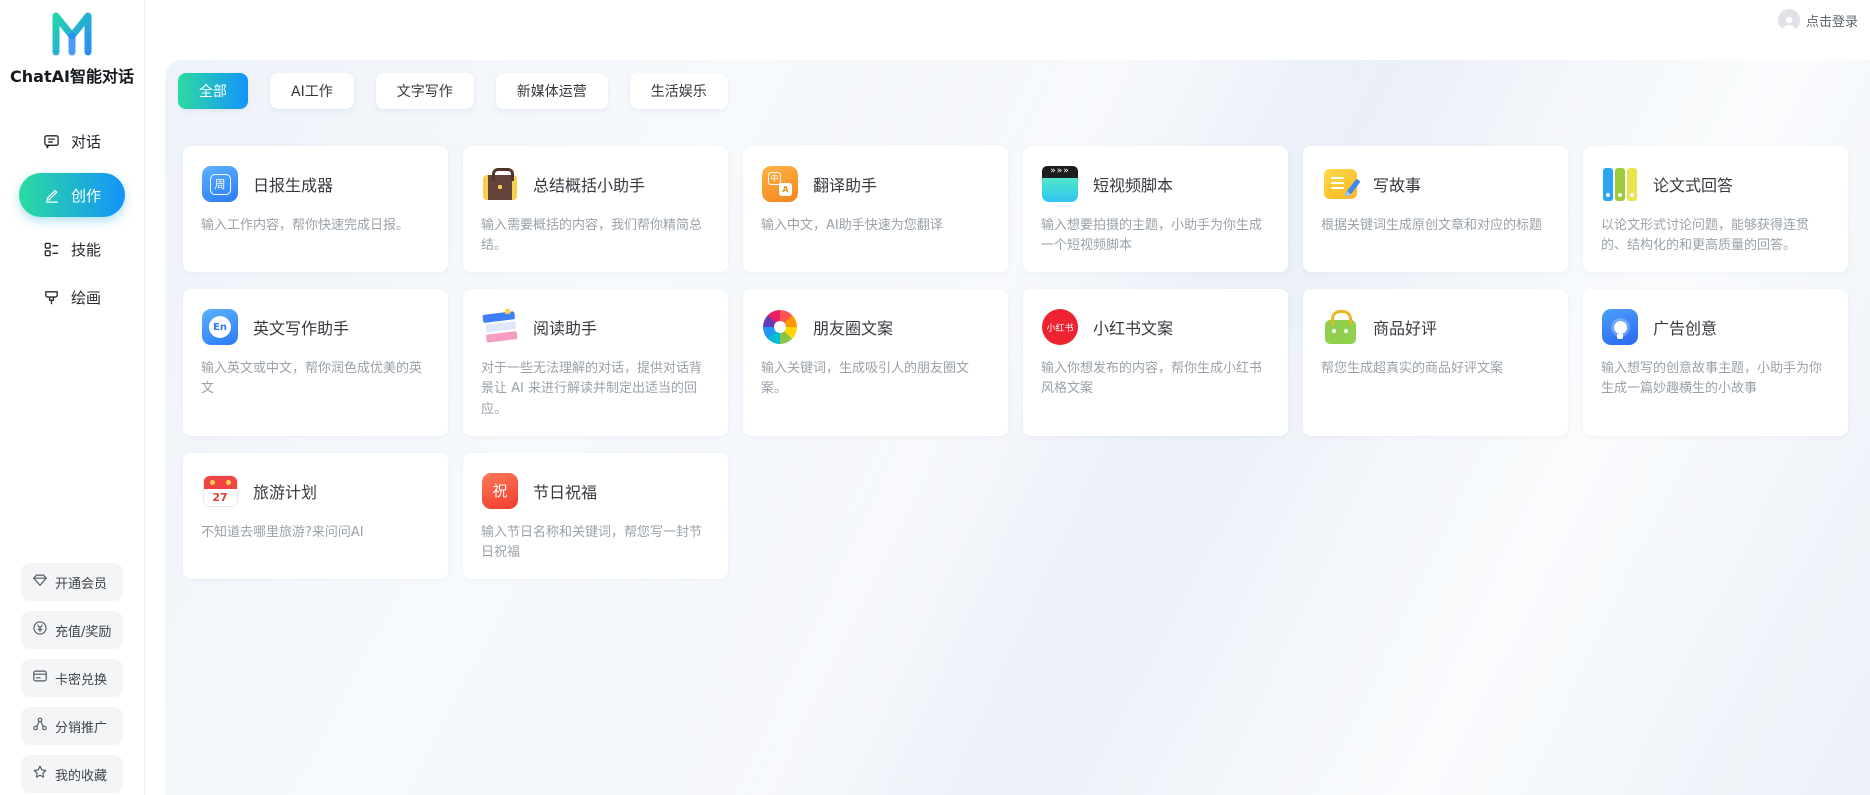 This screenshot has width=1870, height=795. What do you see at coordinates (1412, 369) in the screenshot?
I see `card-description: 帮您生成超真实的商品好评文案` at bounding box center [1412, 369].